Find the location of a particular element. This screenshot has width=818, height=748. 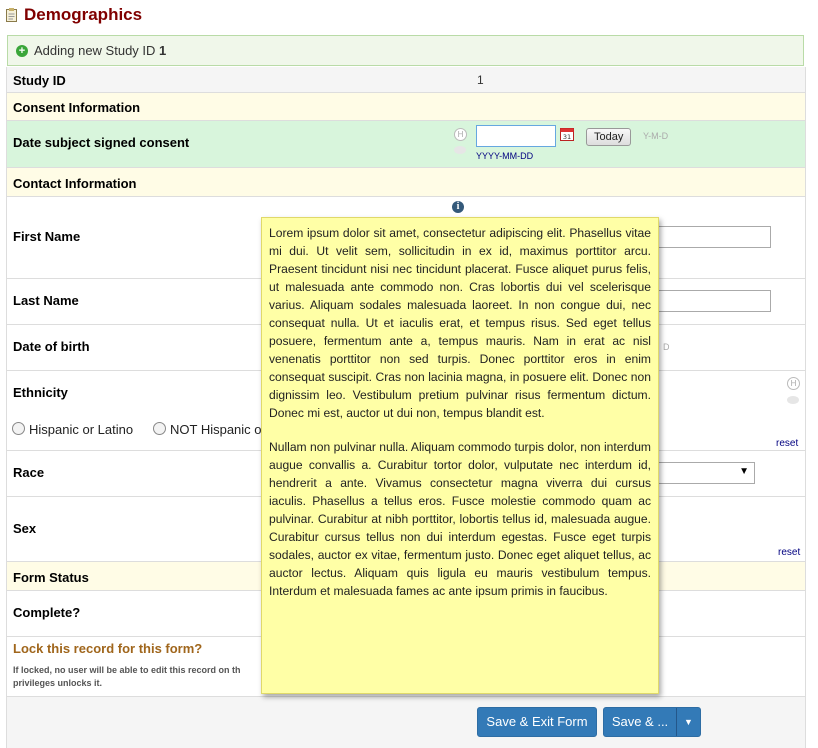

banner-text: Adding new Study ID is located at coordinates (95, 50).